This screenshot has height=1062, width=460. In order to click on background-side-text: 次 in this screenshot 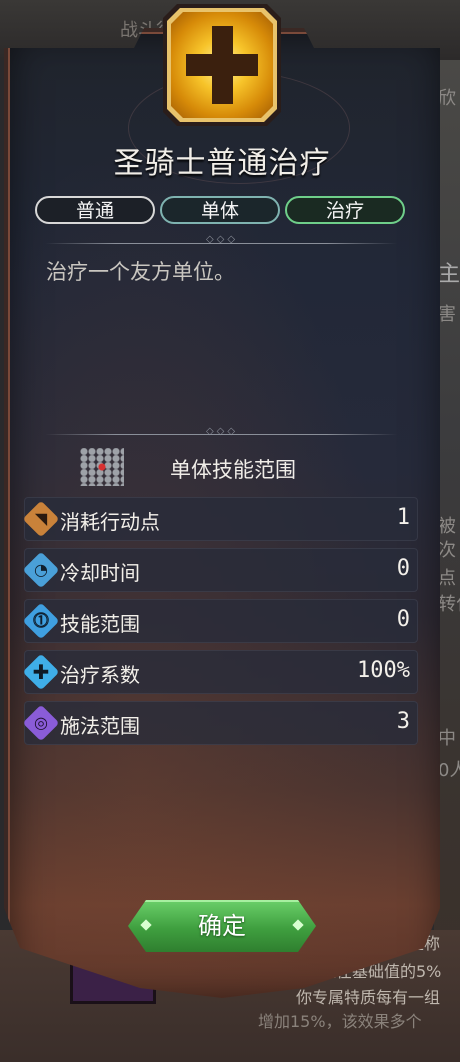, I will do `click(447, 550)`.